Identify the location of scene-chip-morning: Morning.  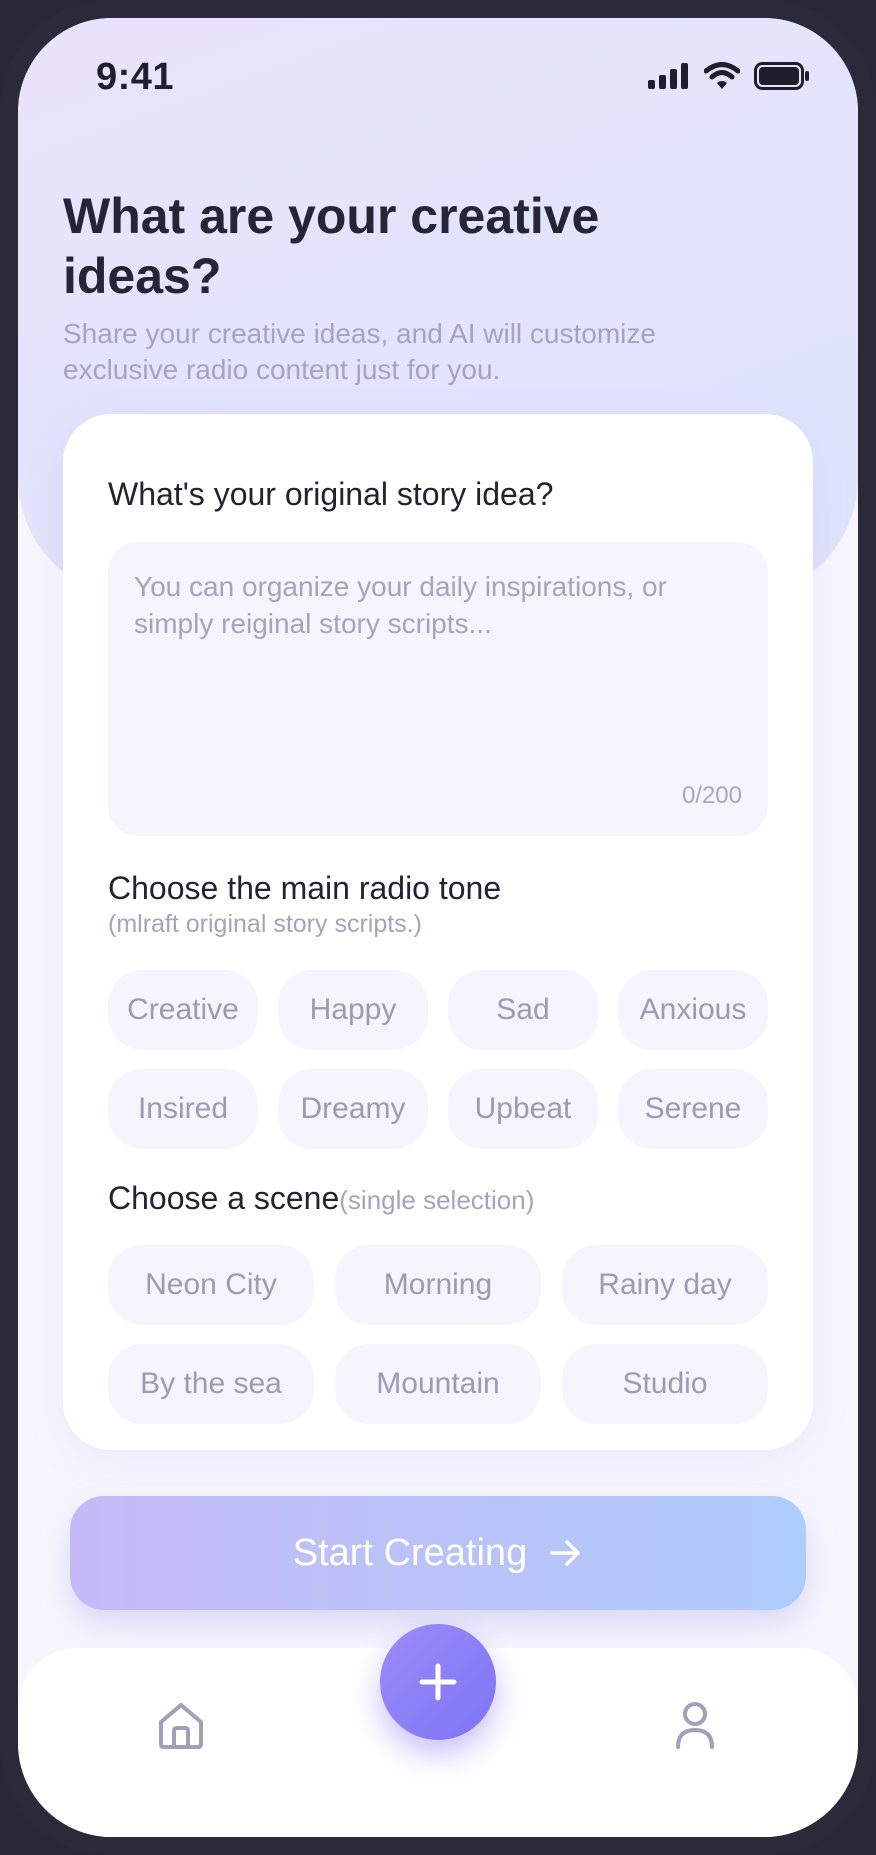
(438, 1285).